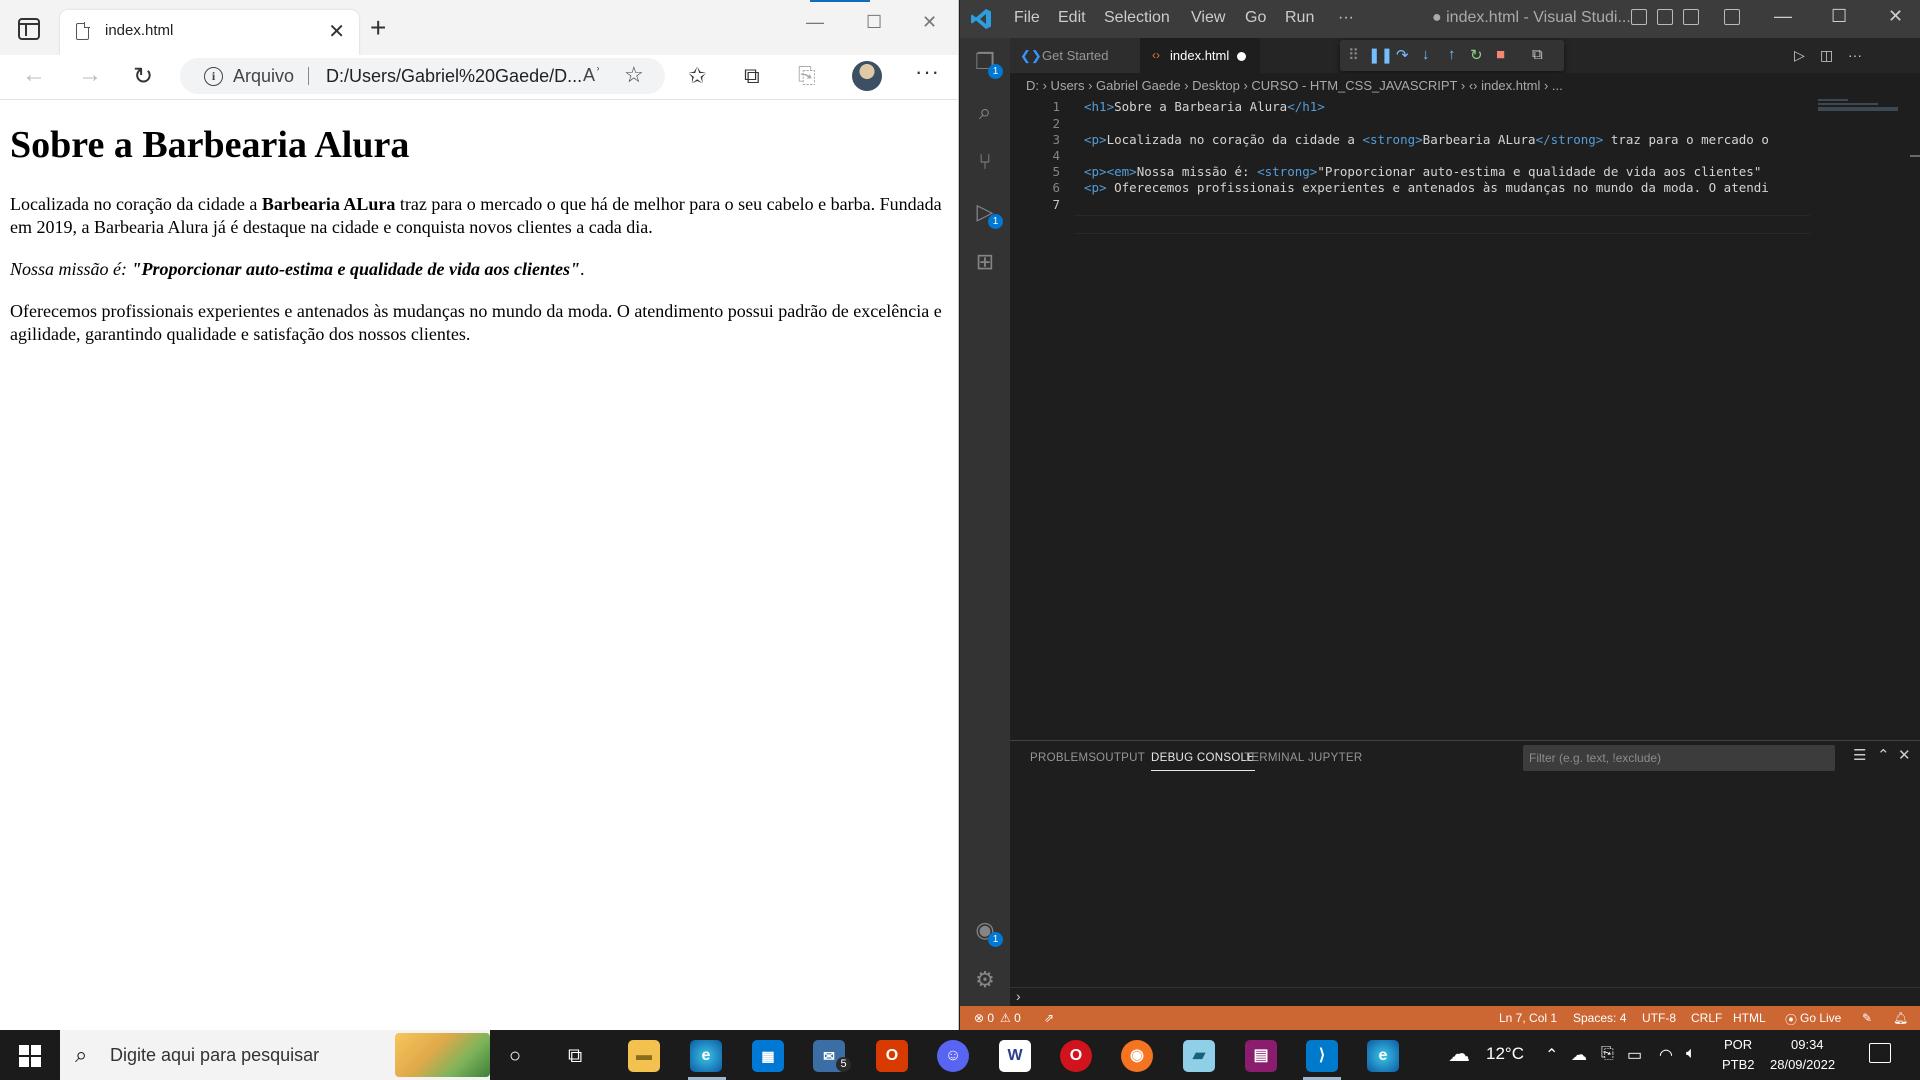 The width and height of the screenshot is (1920, 1080). I want to click on task-view-icon: ⧉, so click(575, 1056).